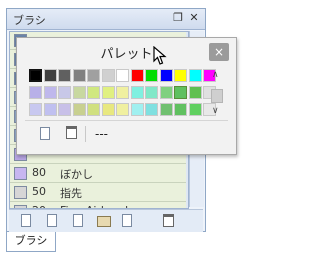  What do you see at coordinates (215, 111) in the screenshot?
I see `chevron-down-icon: ∨` at bounding box center [215, 111].